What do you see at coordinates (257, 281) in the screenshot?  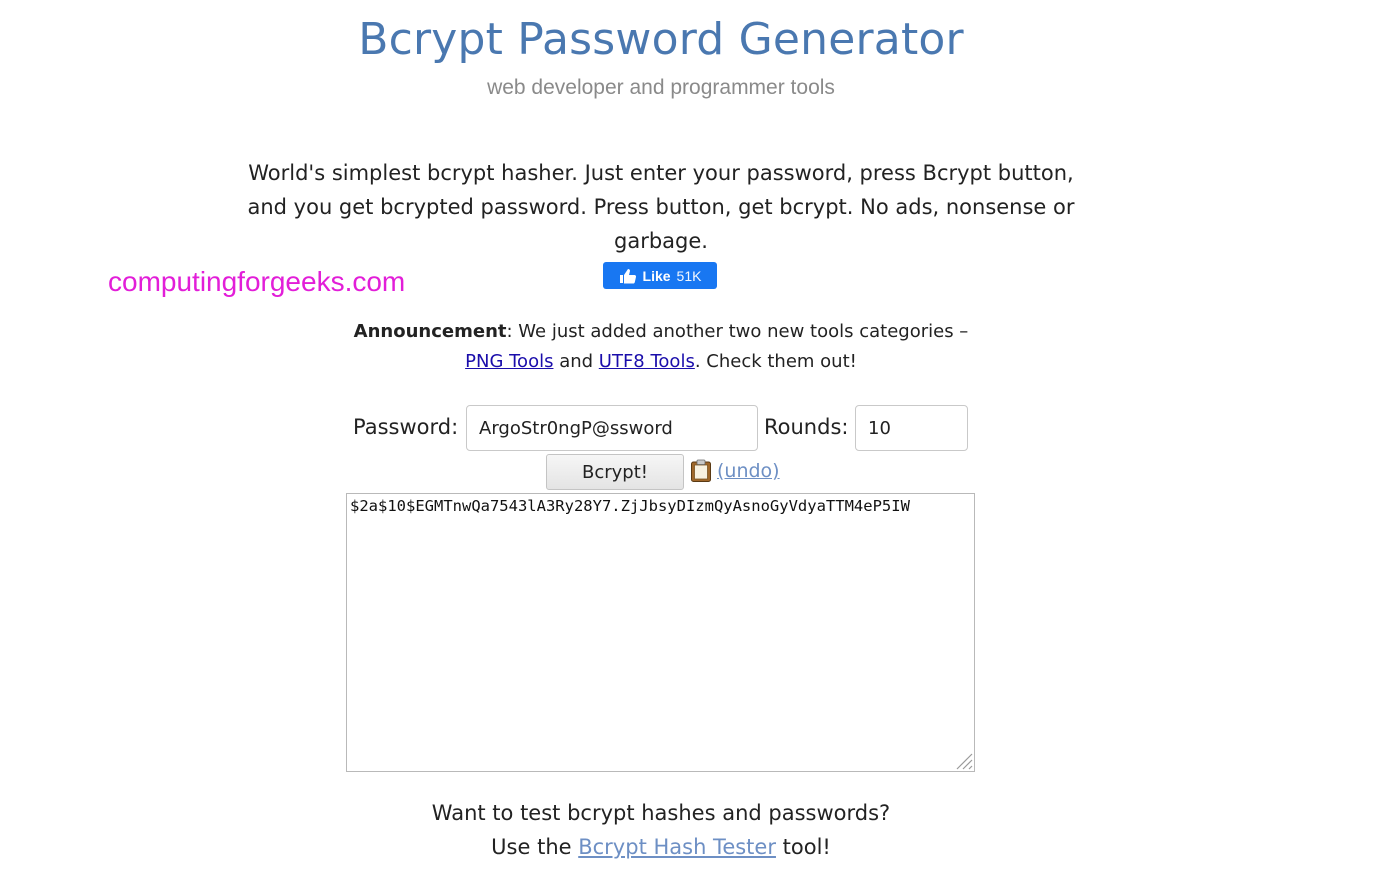 I see `watermark-text: computingforgeeks.com` at bounding box center [257, 281].